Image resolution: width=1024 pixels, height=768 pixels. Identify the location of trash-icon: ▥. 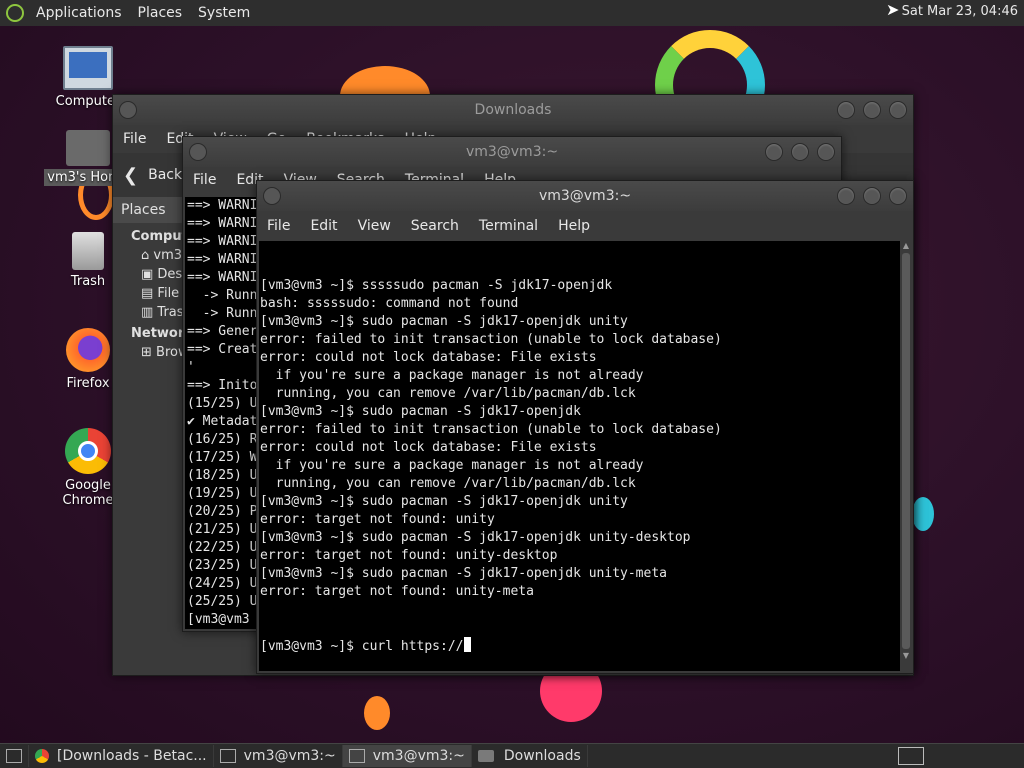
(149, 312).